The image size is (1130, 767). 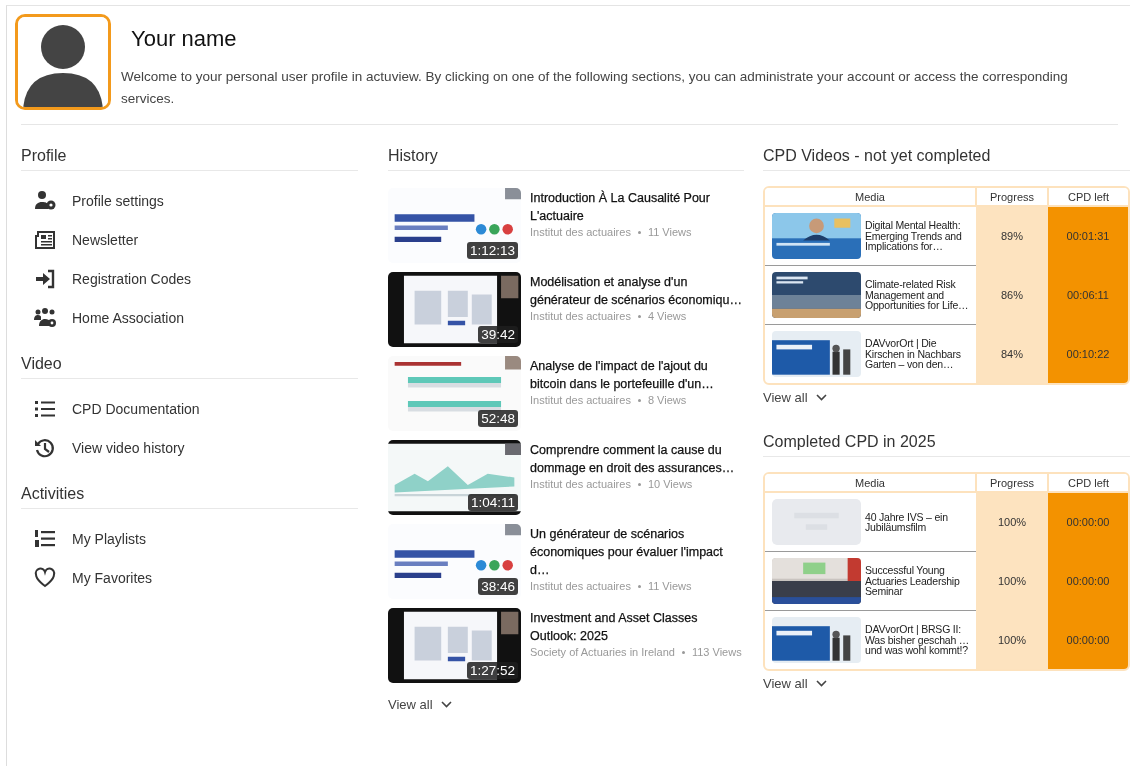 What do you see at coordinates (45, 200) in the screenshot?
I see `user-gear-icon` at bounding box center [45, 200].